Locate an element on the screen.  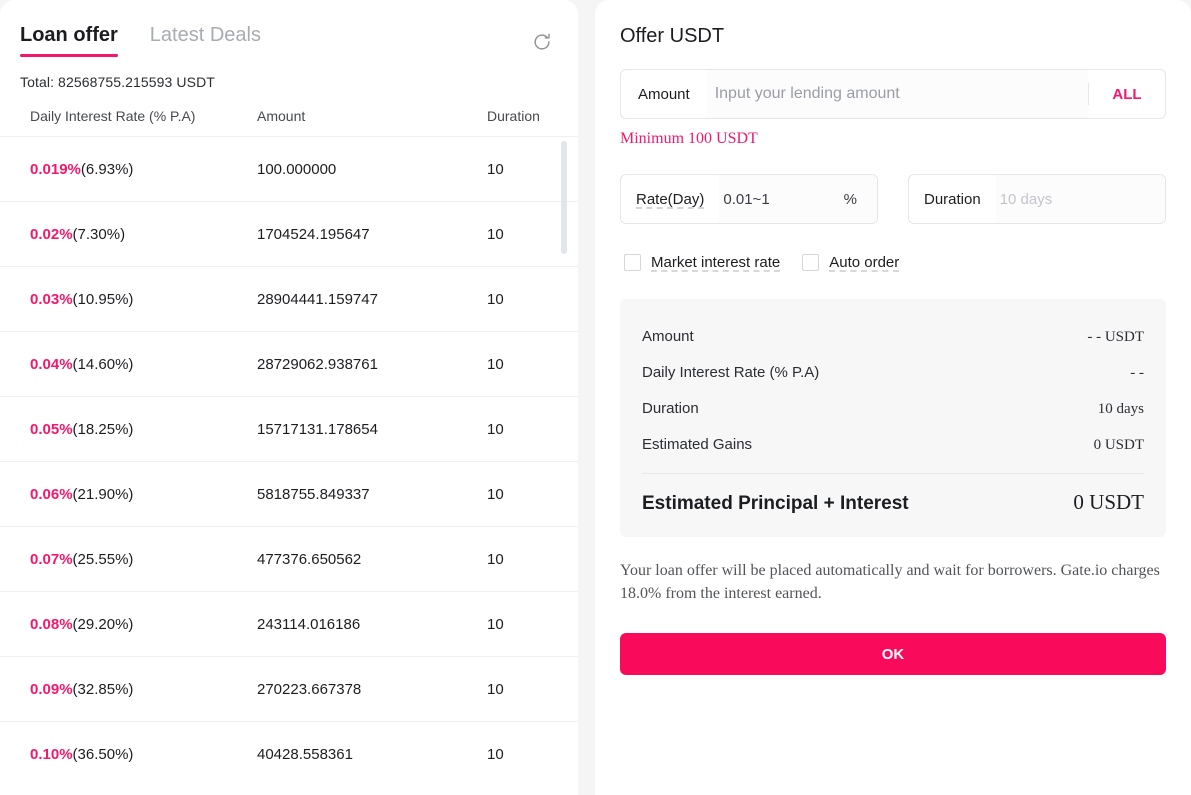
rate-field-label: Rate(Day) is located at coordinates (670, 199).